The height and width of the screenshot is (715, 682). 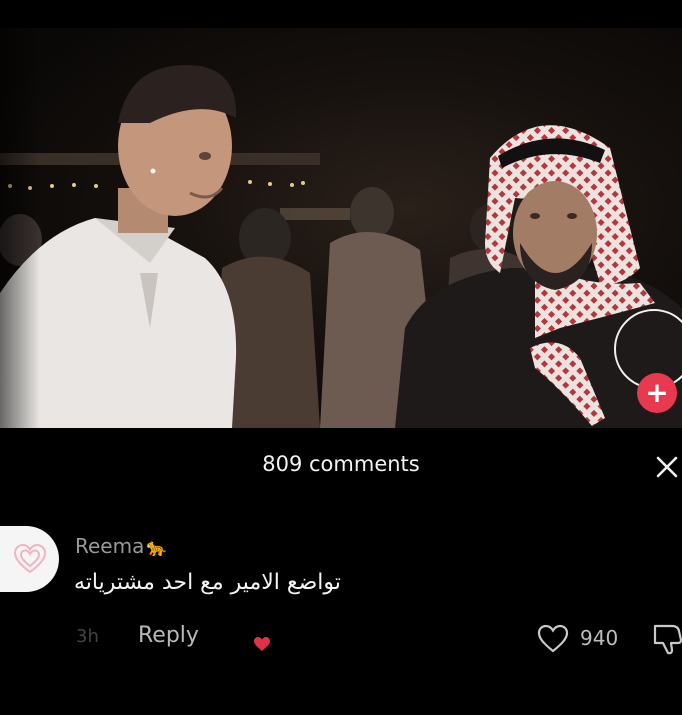 I want to click on creator-liked-badge, so click(x=262, y=646).